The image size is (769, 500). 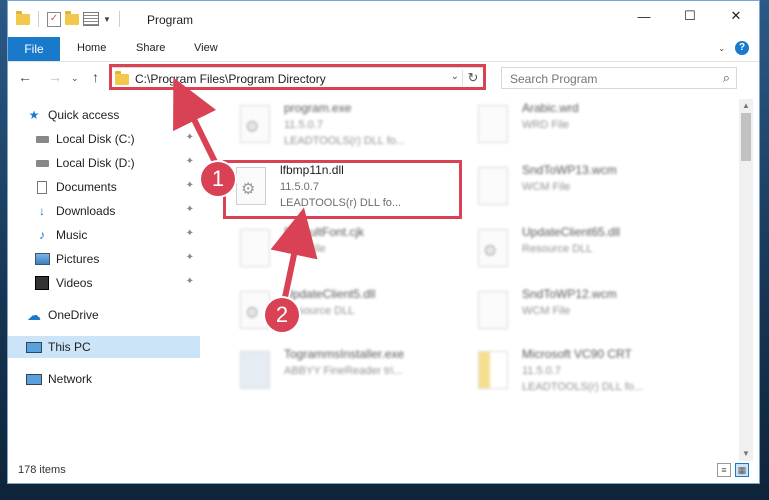 I want to click on sidebar-item-local-disk-c: Local Disk (C:) ✦, so click(x=117, y=139).